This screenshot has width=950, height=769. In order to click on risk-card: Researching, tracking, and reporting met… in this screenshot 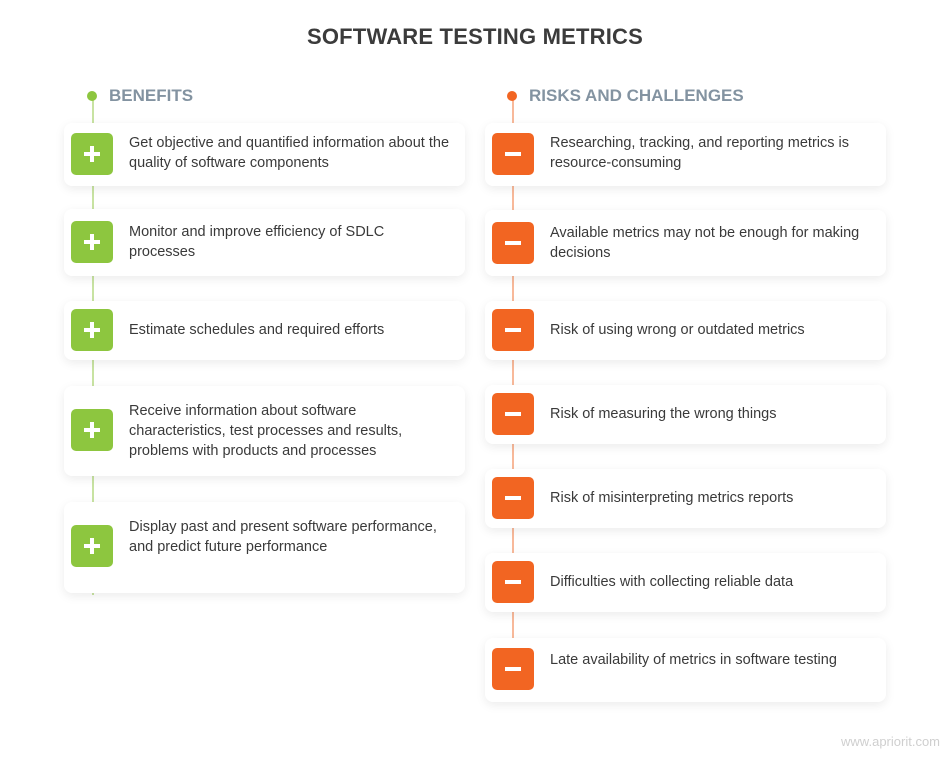, I will do `click(685, 154)`.